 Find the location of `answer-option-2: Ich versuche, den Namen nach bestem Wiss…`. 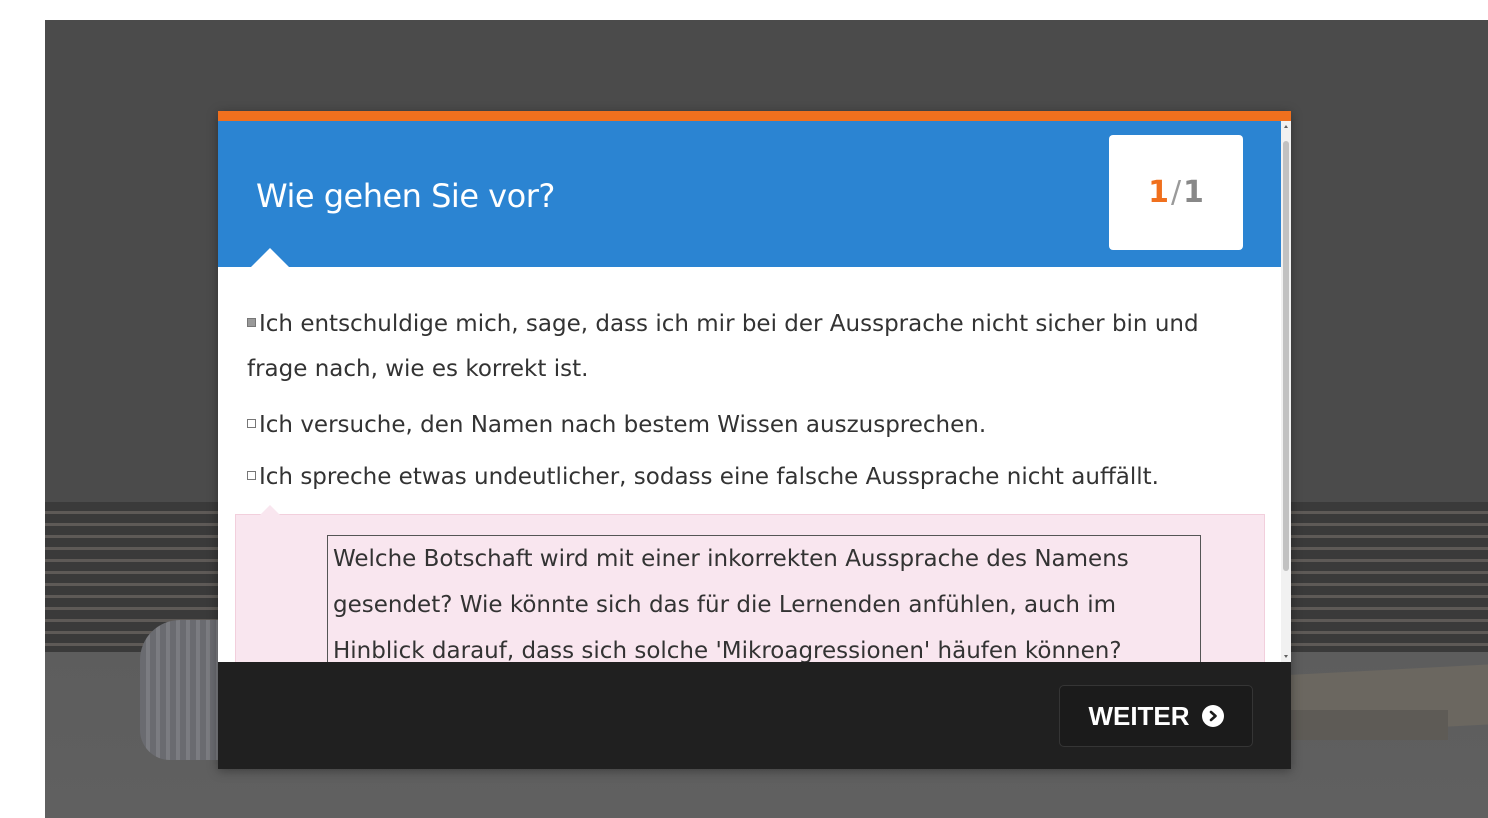

answer-option-2: Ich versuche, den Namen nach bestem Wiss… is located at coordinates (742, 425).